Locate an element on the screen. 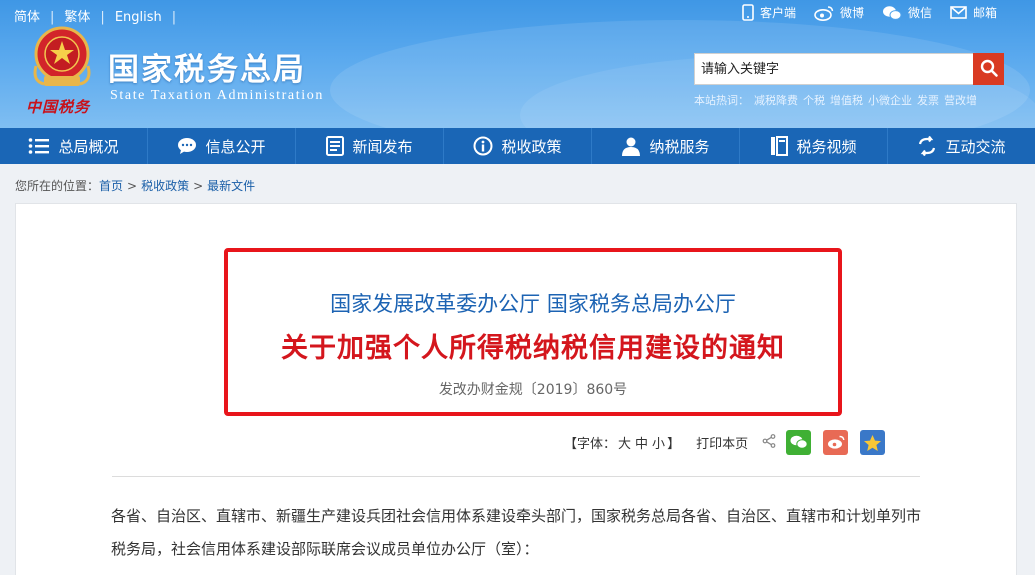 Image resolution: width=1035 pixels, height=575 pixels. search-box is located at coordinates (849, 69).